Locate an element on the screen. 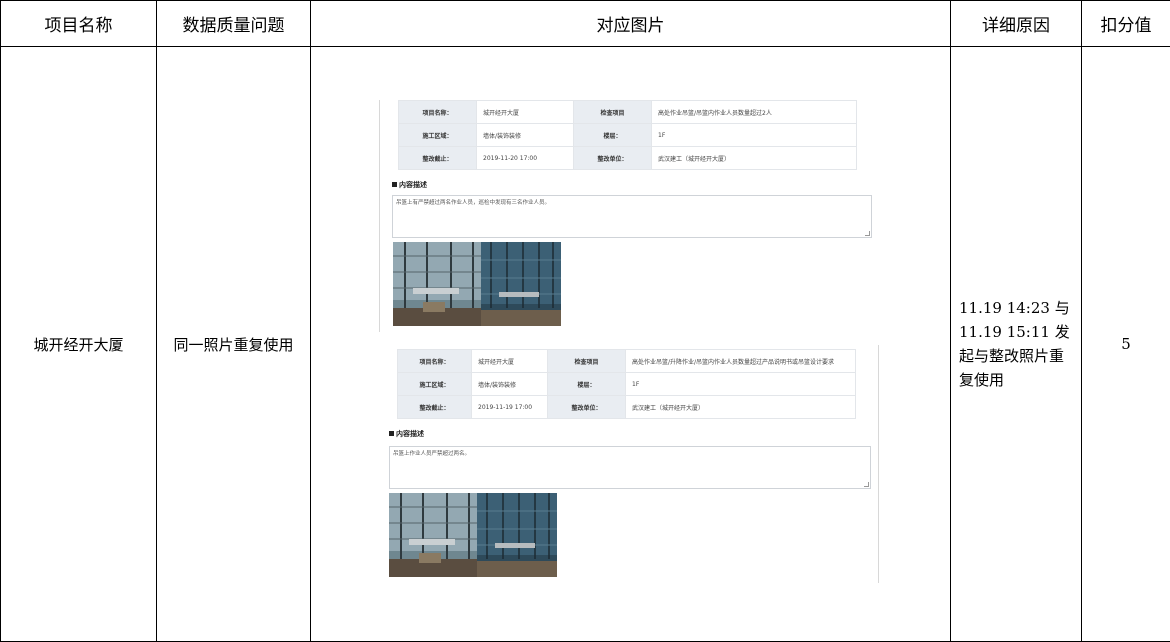 The height and width of the screenshot is (642, 1170). cell-detailed-reason: 11.19 14:23 与 11.19 15:11 发 起与整改照片重 复使用 is located at coordinates (1016, 344).